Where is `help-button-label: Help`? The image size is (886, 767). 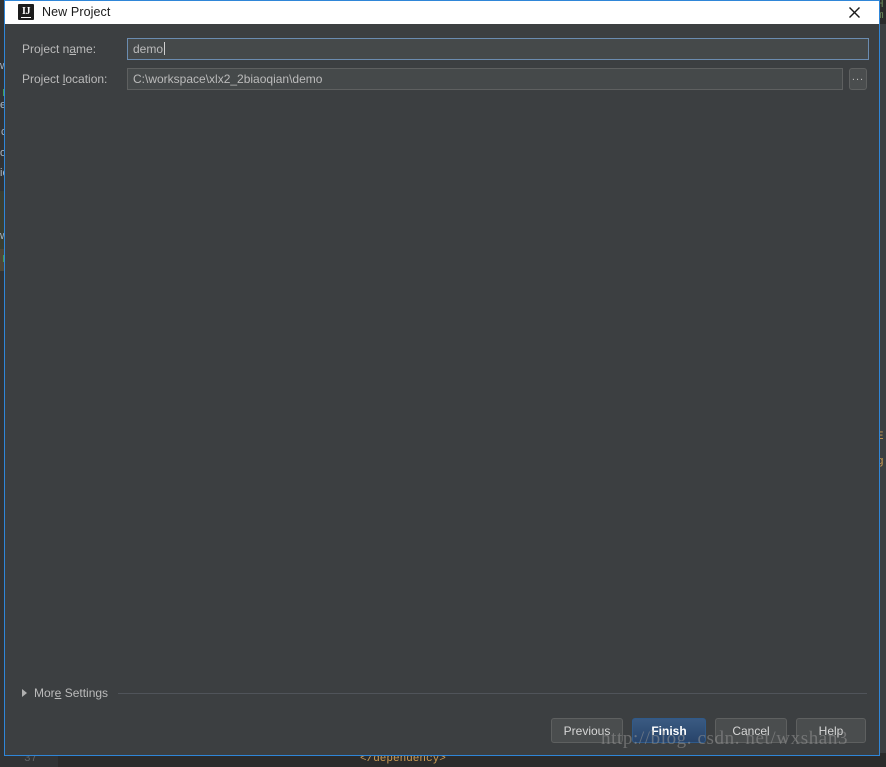
help-button-label: Help is located at coordinates (831, 730).